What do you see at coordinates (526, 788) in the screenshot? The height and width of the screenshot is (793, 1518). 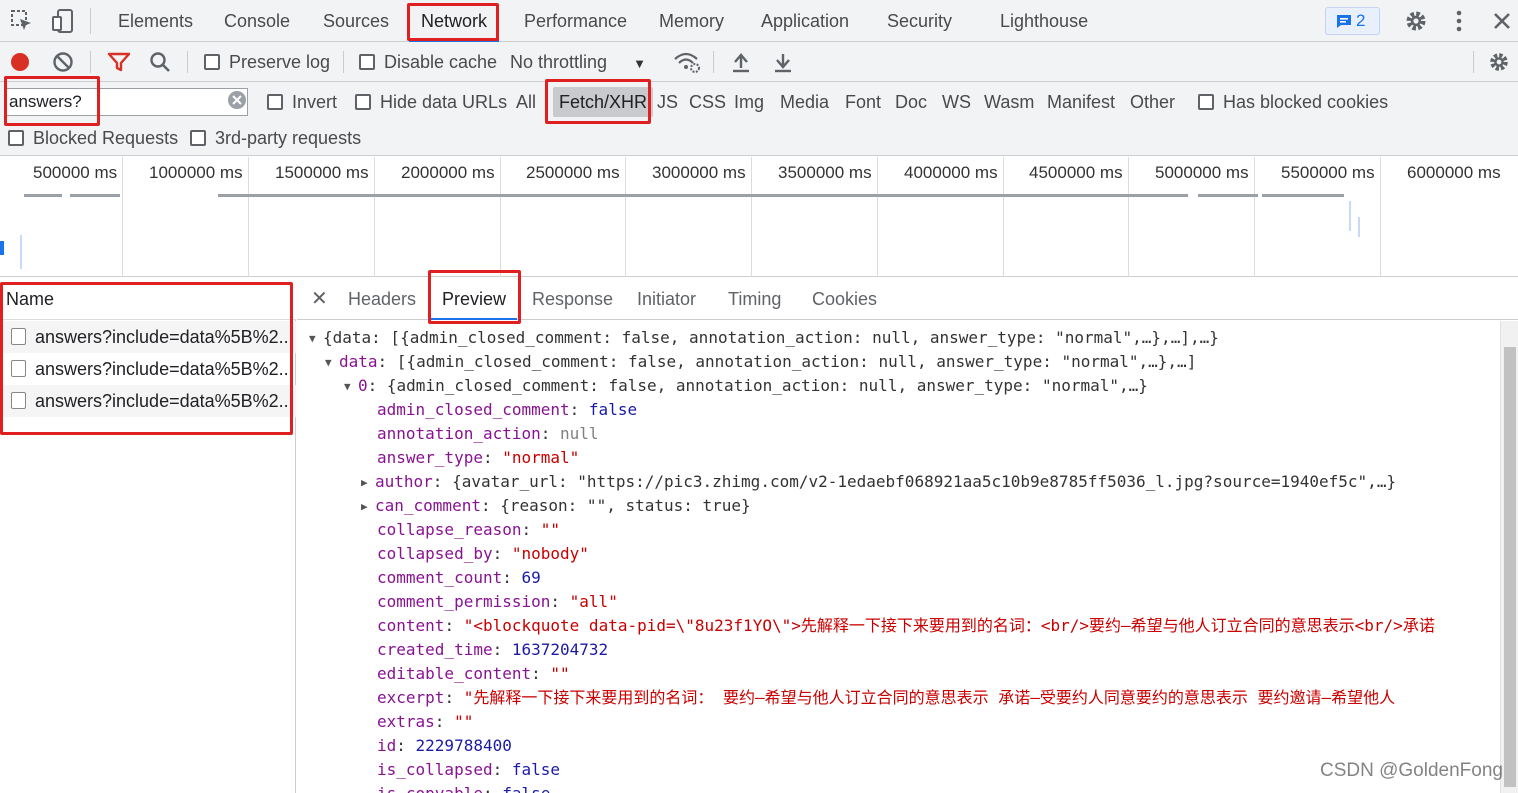 I see `json-value: false` at bounding box center [526, 788].